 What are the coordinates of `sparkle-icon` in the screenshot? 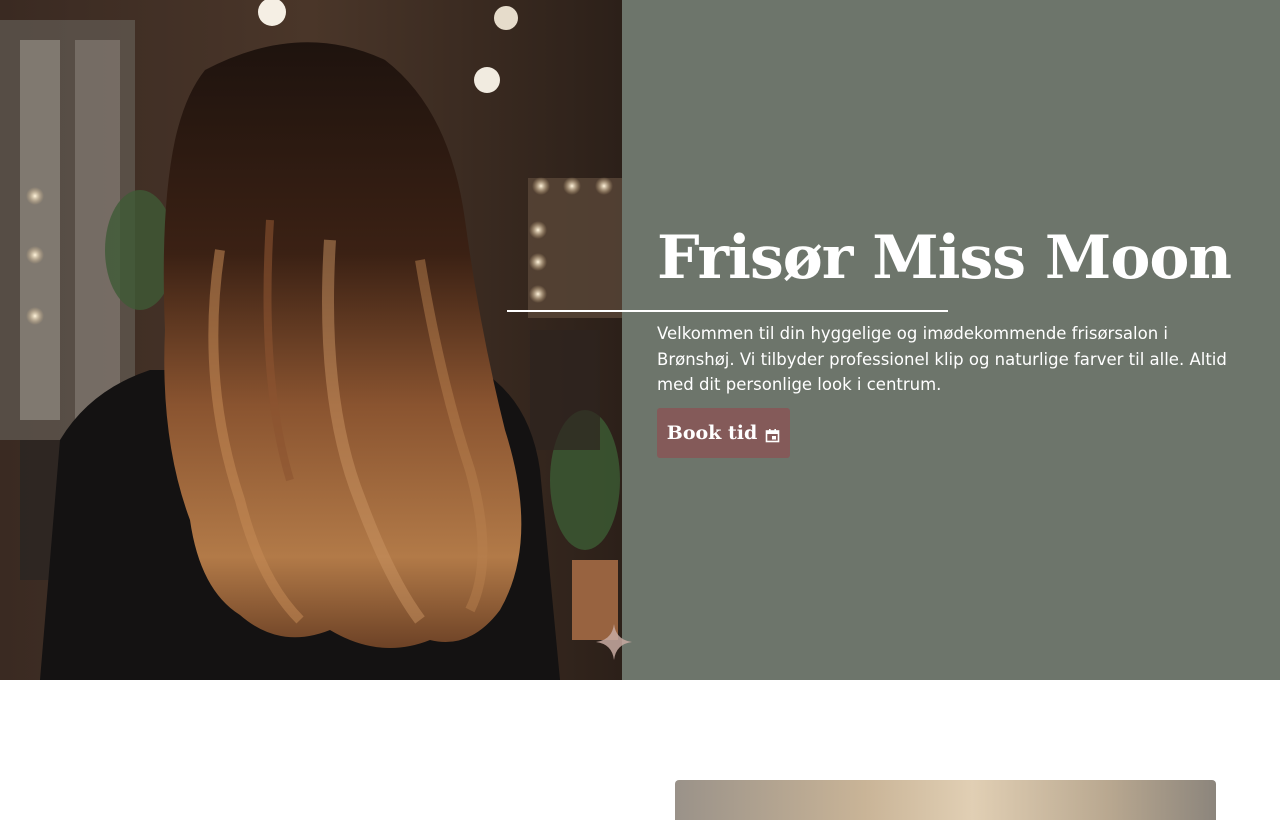 It's located at (614, 642).